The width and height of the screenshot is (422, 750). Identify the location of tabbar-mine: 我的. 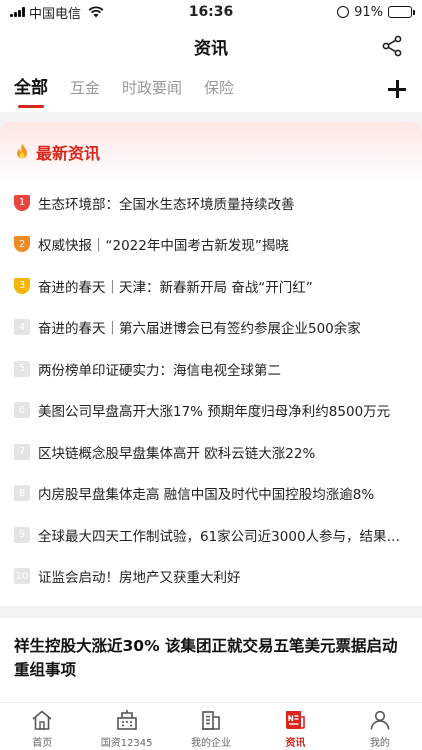
(380, 726).